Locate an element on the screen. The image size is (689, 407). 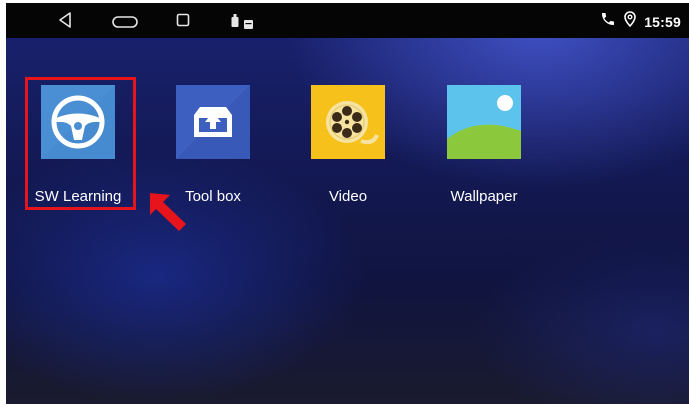
clock: 15:59 is located at coordinates (662, 21).